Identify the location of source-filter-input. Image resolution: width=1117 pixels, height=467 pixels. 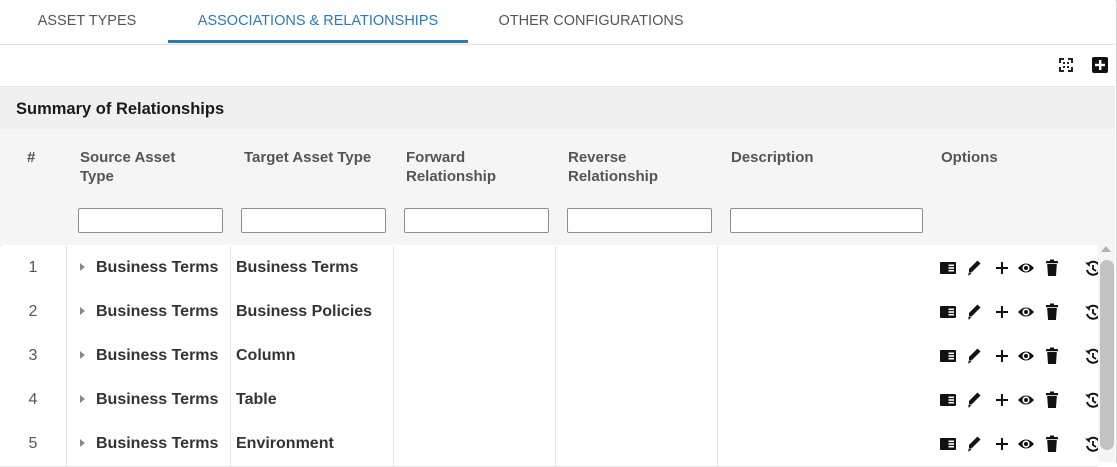
(150, 220).